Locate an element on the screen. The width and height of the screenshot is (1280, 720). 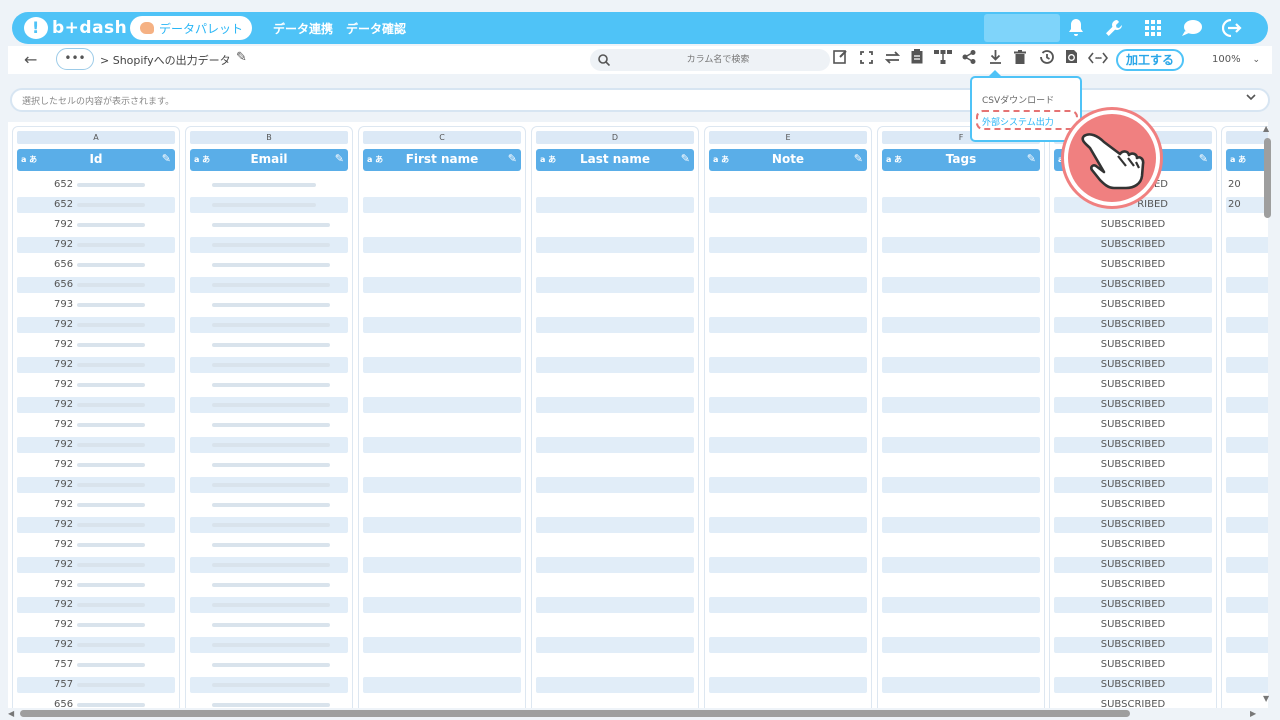
hierarchy-icon is located at coordinates (943, 60).